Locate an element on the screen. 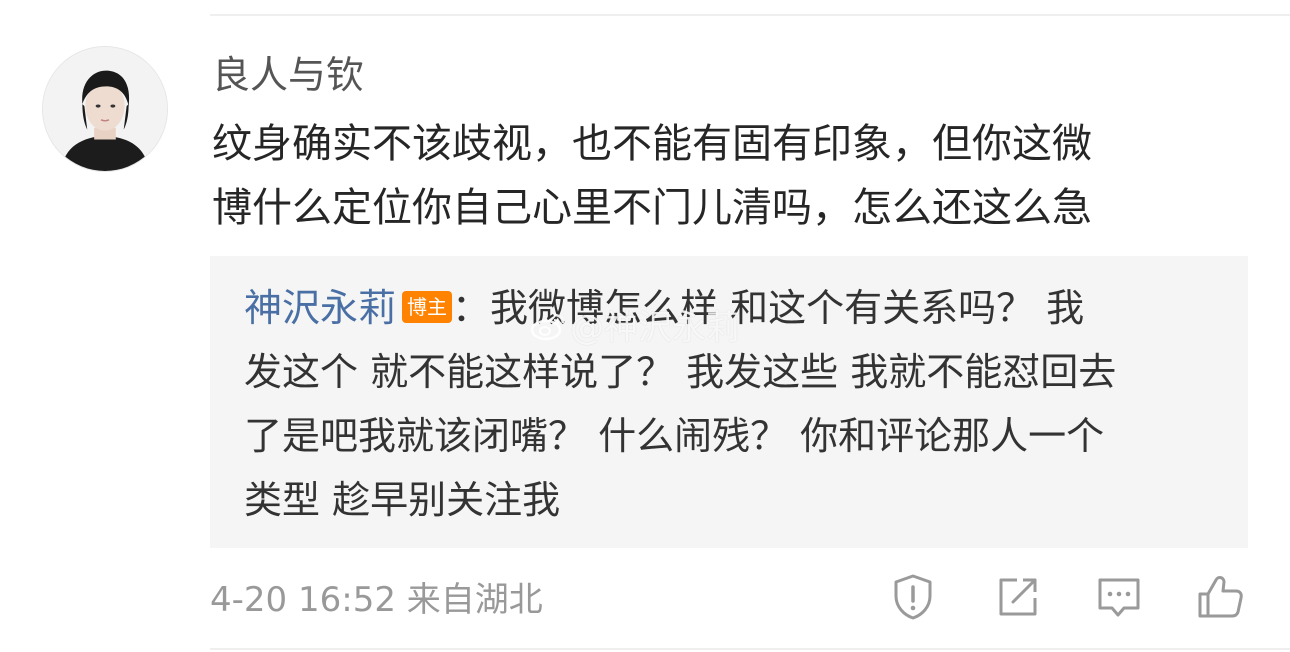  watermark-text: @神沢永莉 is located at coordinates (655, 328).